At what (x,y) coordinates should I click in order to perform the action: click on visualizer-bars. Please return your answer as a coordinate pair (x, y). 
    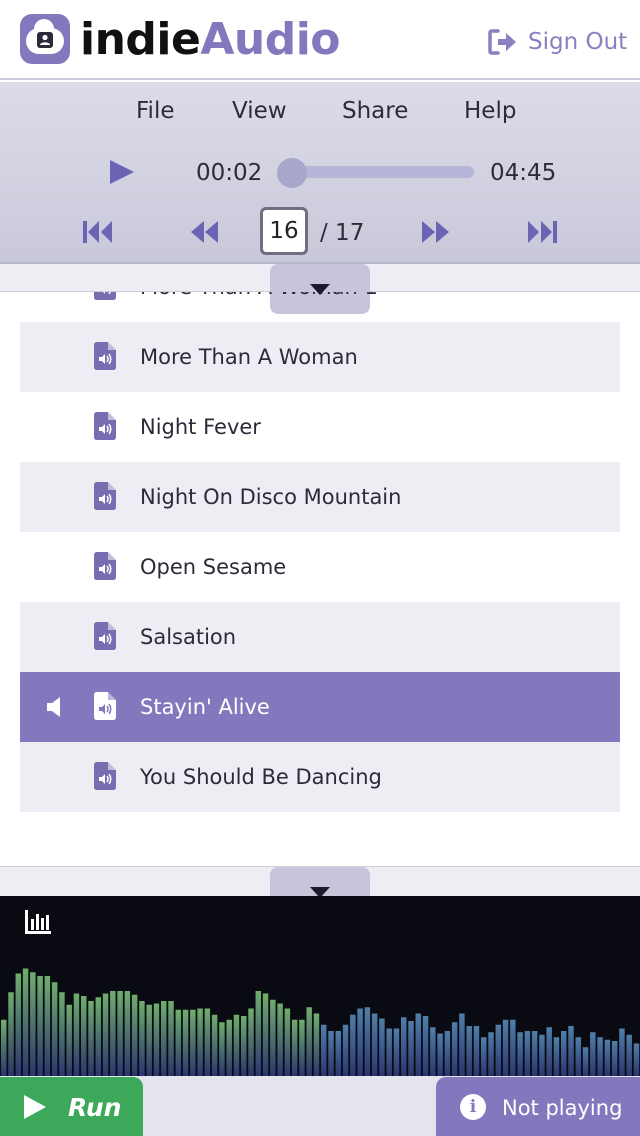
    Looking at the image, I should click on (320, 1022).